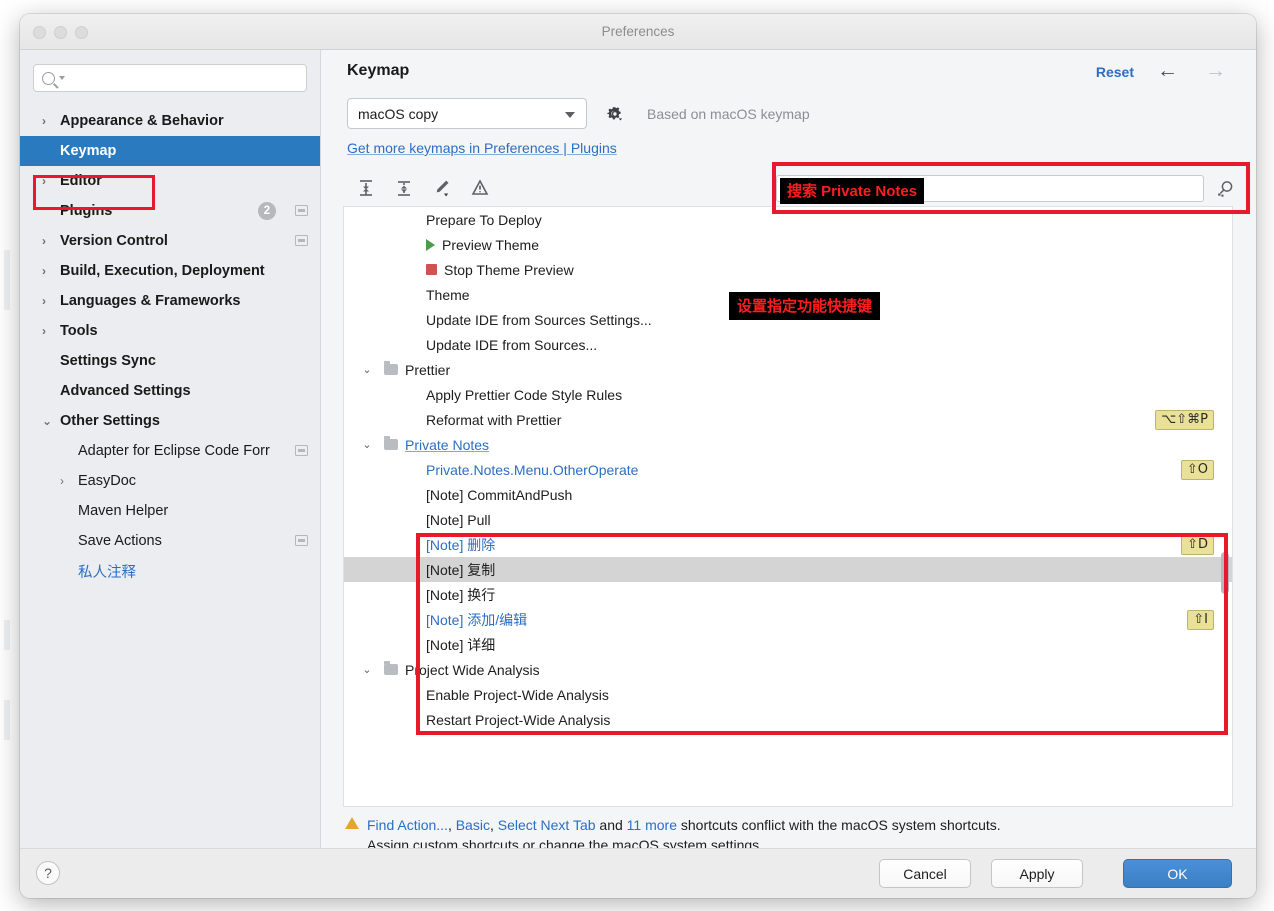 This screenshot has height=911, width=1274. What do you see at coordinates (788, 544) in the screenshot?
I see `tree-row: [Note] 删除 ⇧D` at bounding box center [788, 544].